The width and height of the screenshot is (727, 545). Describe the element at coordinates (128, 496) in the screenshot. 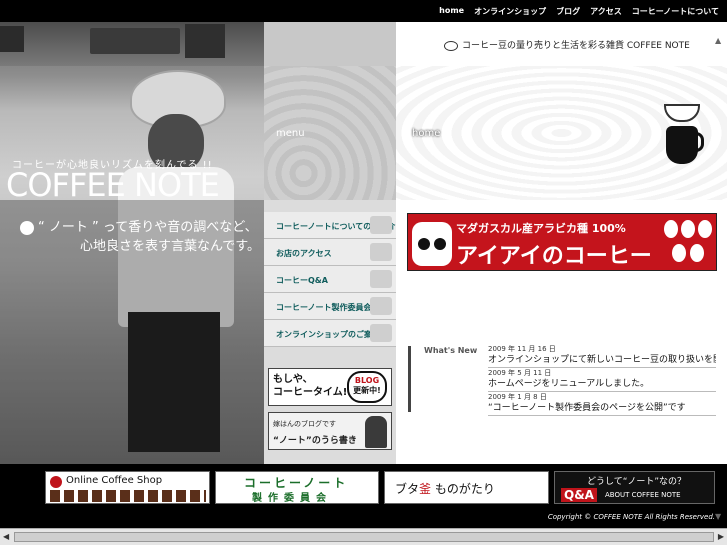

I see `coffee-bags-image` at that location.